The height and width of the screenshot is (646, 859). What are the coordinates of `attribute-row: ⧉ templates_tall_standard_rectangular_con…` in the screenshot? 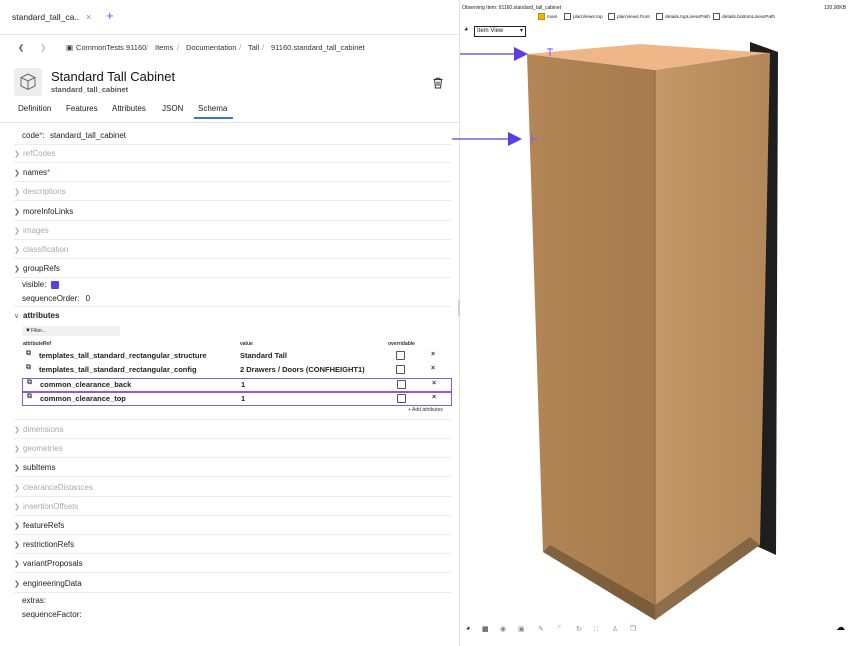 It's located at (236, 370).